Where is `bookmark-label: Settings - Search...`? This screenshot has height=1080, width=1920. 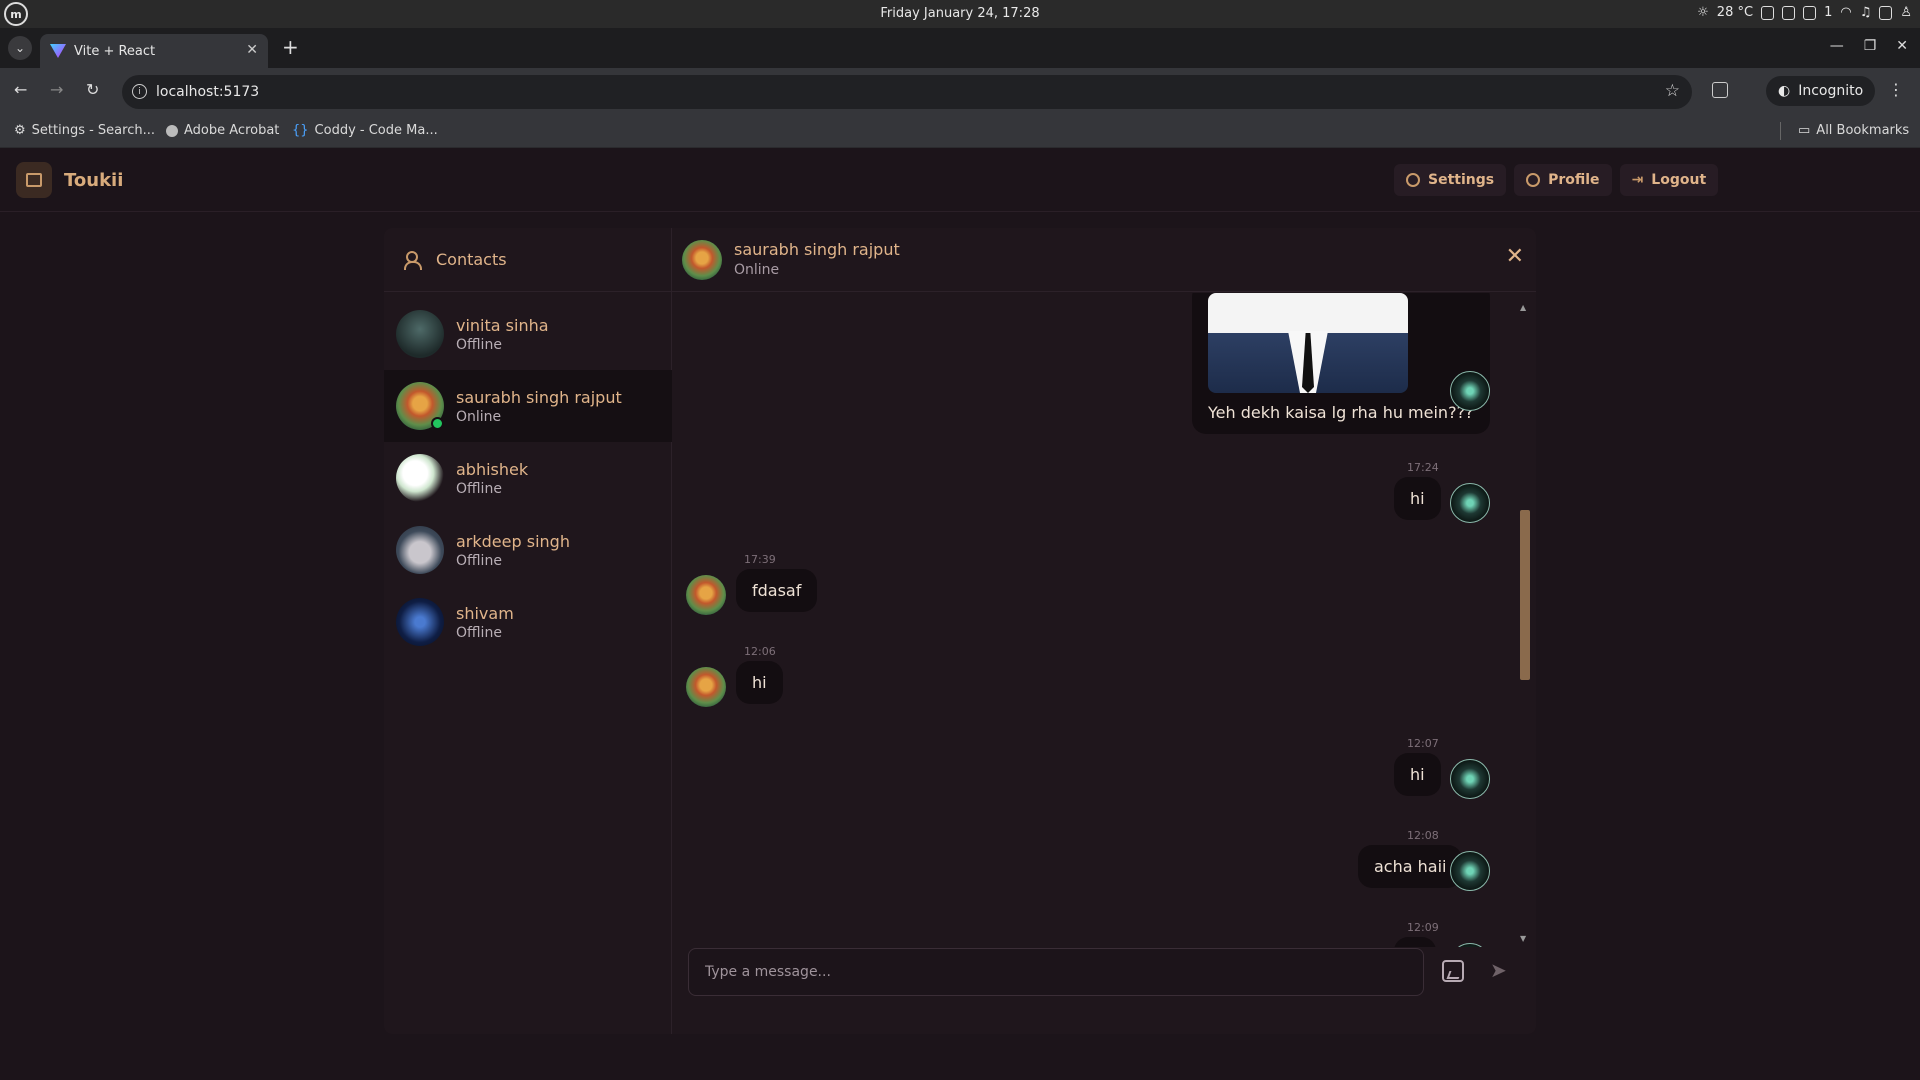 bookmark-label: Settings - Search... is located at coordinates (93, 130).